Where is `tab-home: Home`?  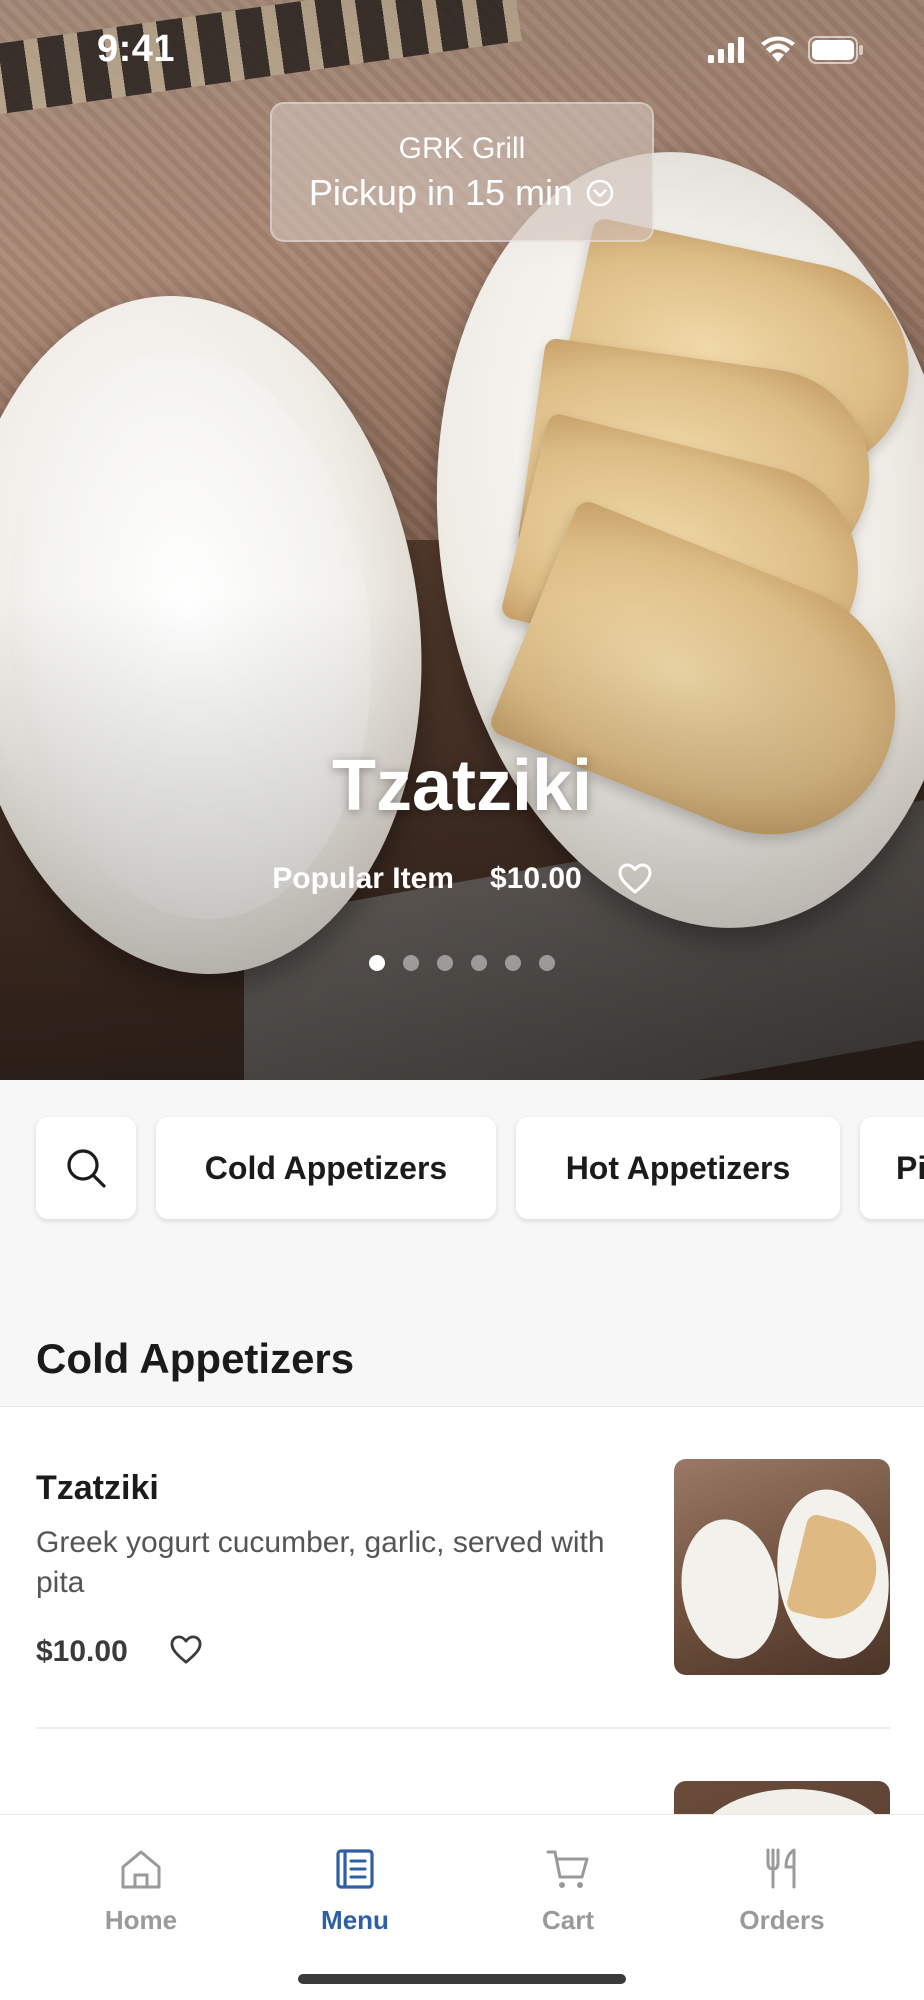
tab-home: Home is located at coordinates (141, 1890).